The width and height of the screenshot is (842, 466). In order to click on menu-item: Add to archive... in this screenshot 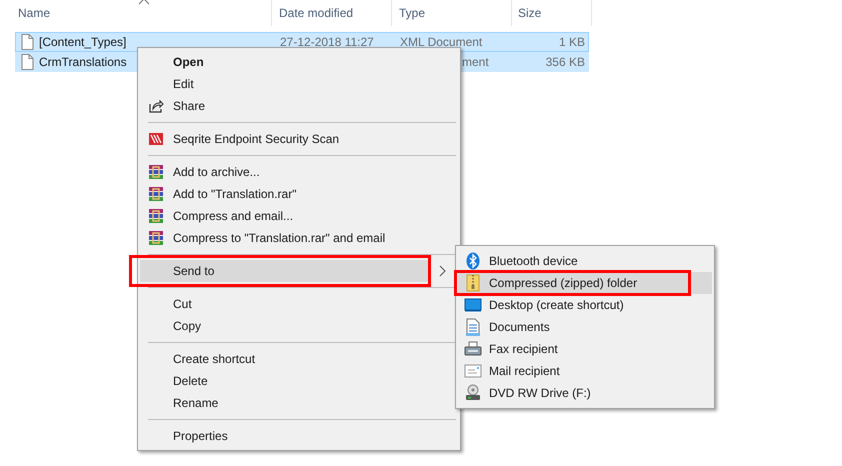, I will do `click(285, 172)`.